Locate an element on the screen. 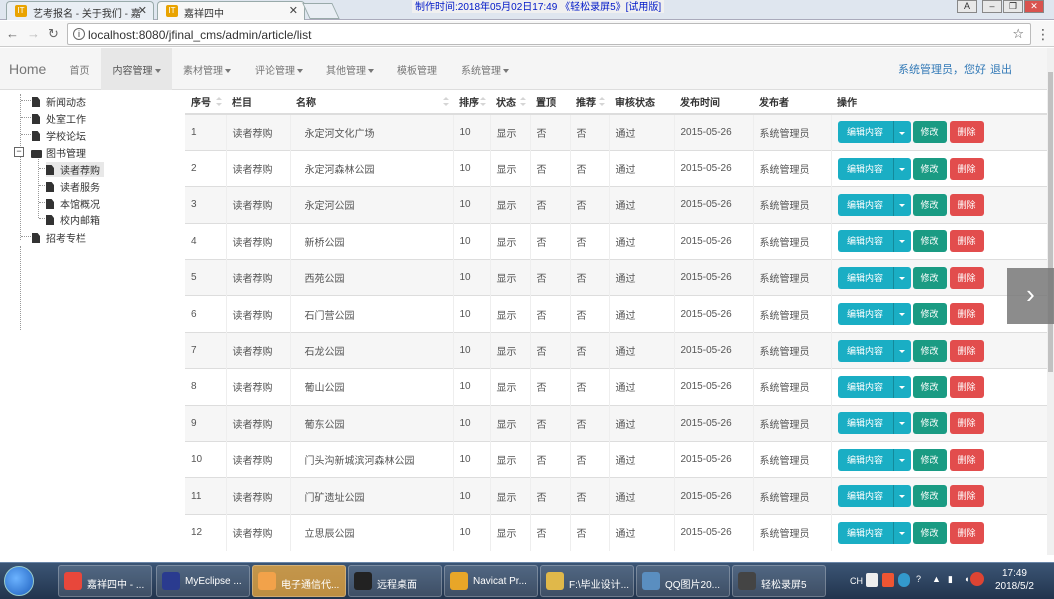  column-header: 序号 is located at coordinates (205, 102).